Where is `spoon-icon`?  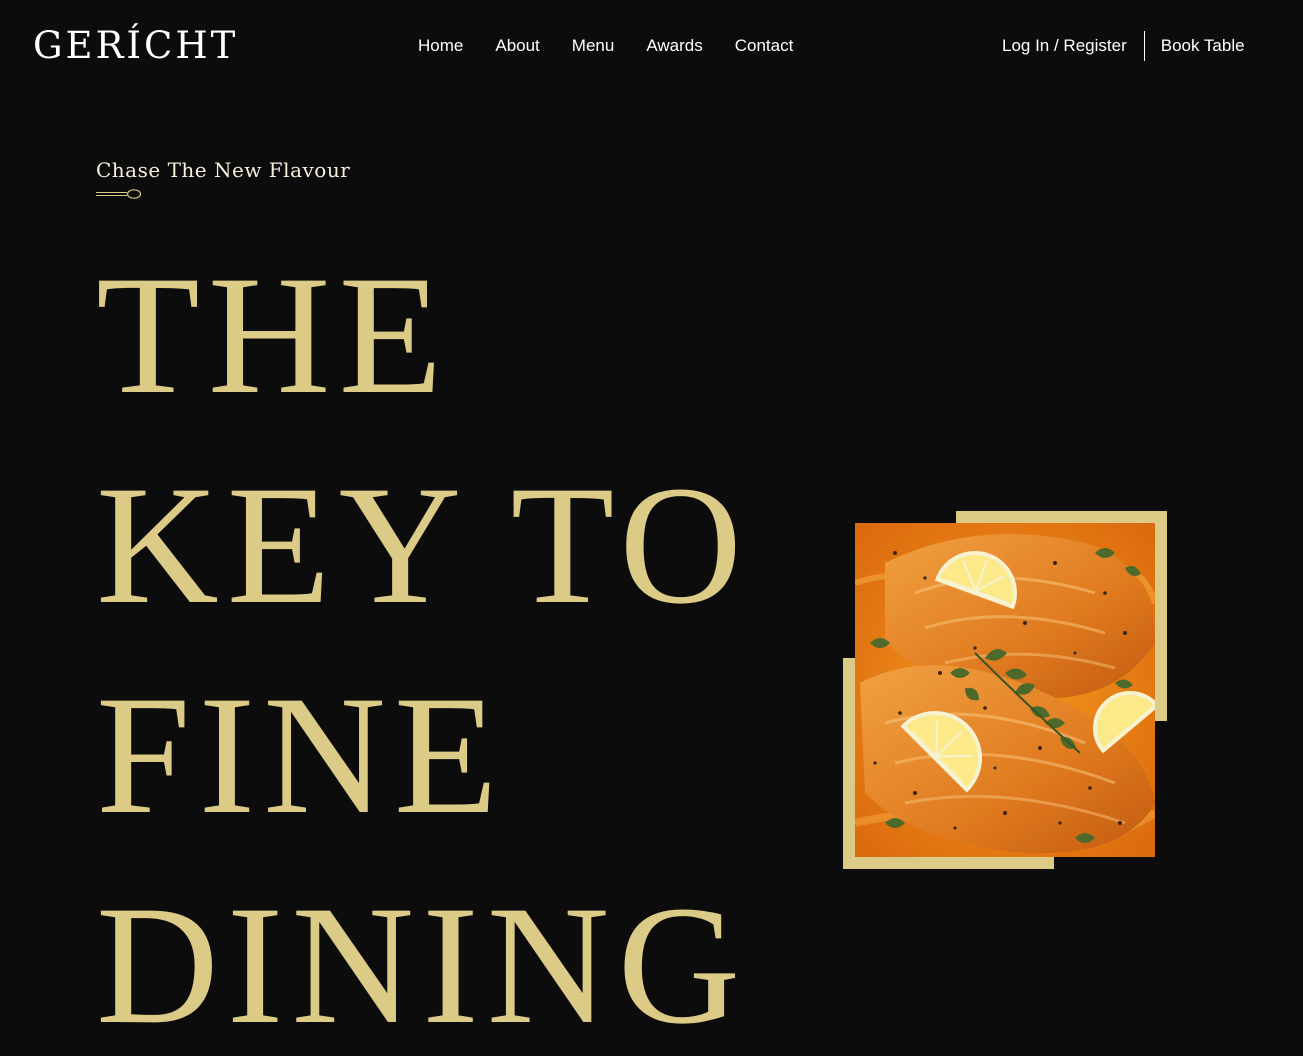
spoon-icon is located at coordinates (119, 194).